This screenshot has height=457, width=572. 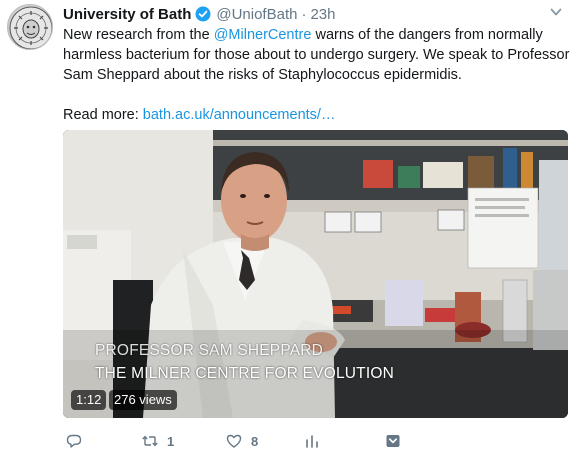 I want to click on reply-button, so click(x=78, y=441).